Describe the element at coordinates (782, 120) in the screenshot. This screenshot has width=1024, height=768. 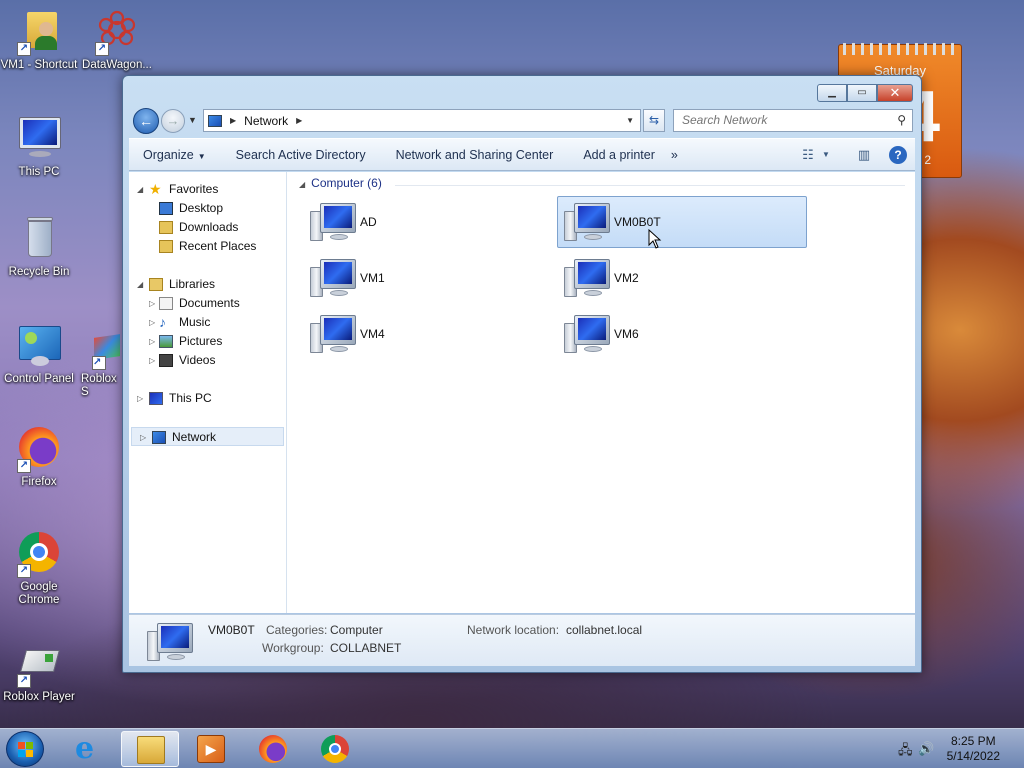
I see `search-input` at that location.